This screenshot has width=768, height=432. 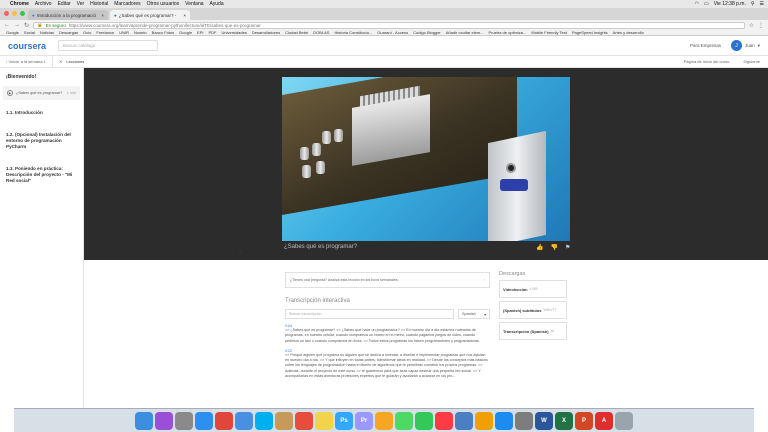 I want to click on bookmark-item: Desarrolladores, so click(x=266, y=32).